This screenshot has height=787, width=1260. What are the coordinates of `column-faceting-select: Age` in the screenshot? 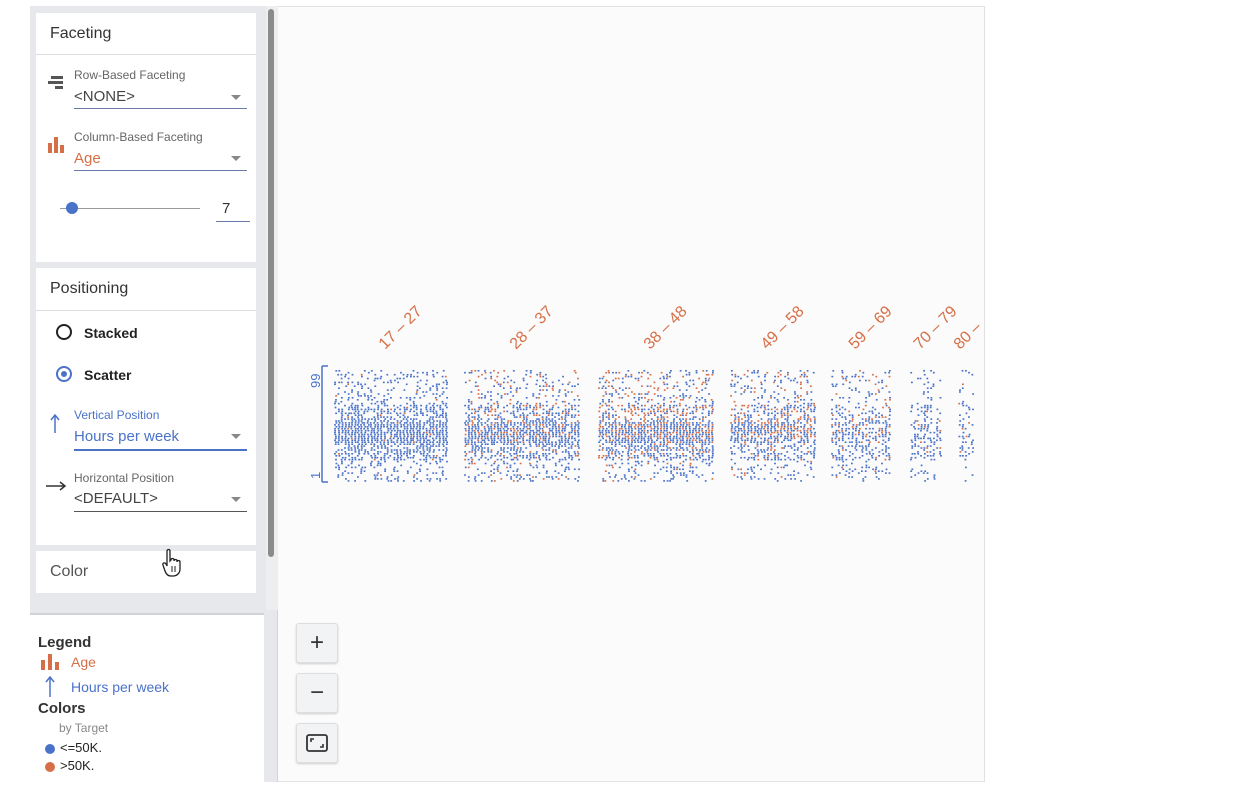 It's located at (87, 158).